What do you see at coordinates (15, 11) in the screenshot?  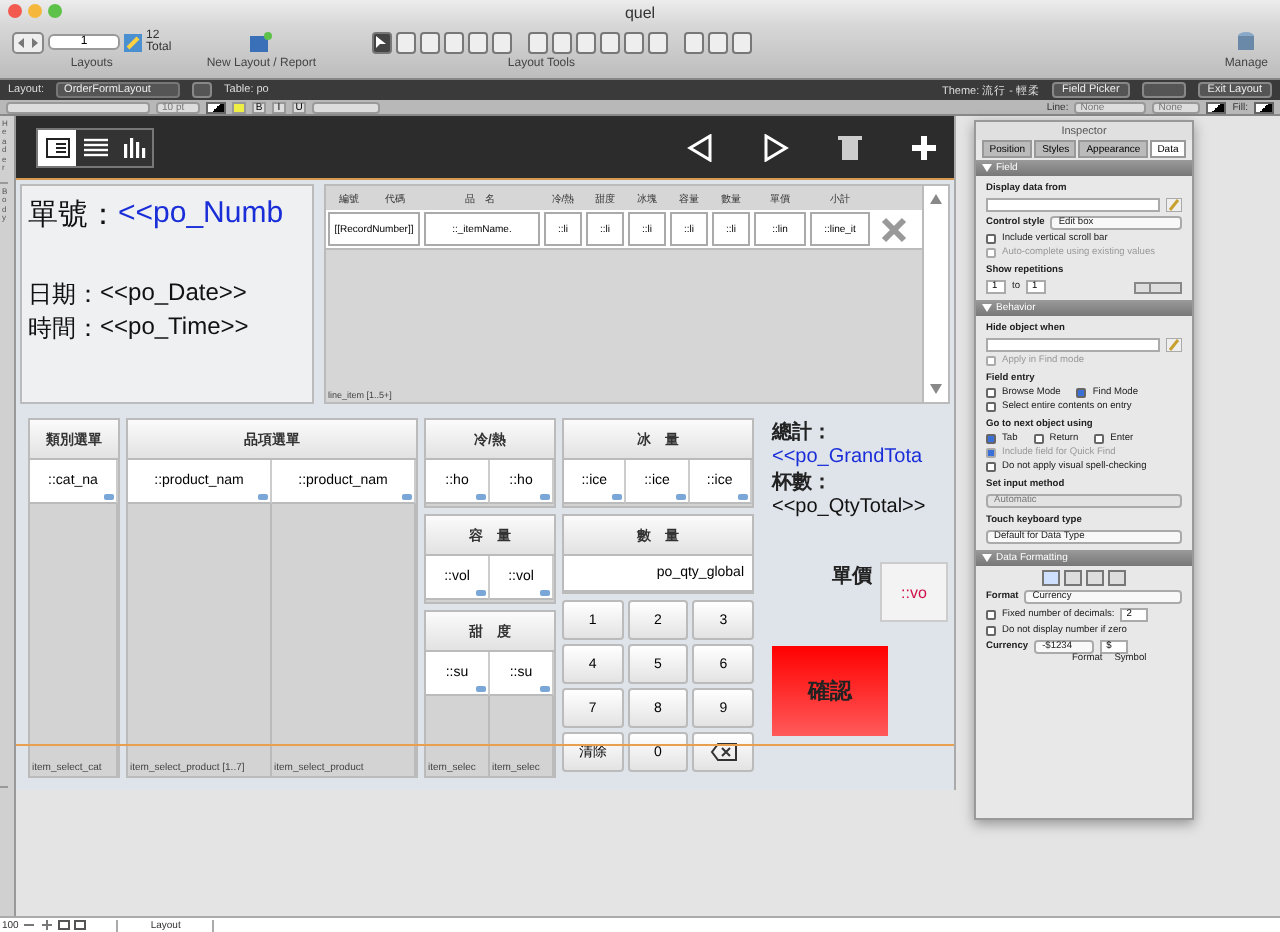 I see `close-icon` at bounding box center [15, 11].